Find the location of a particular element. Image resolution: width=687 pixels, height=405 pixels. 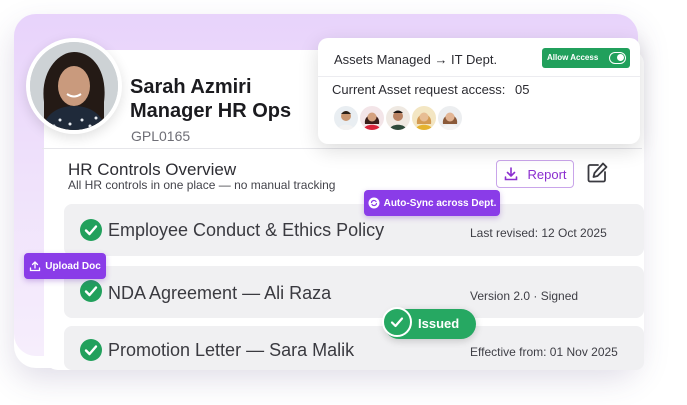

document-meta: Effective from: 01 Nov 2025 is located at coordinates (544, 352).